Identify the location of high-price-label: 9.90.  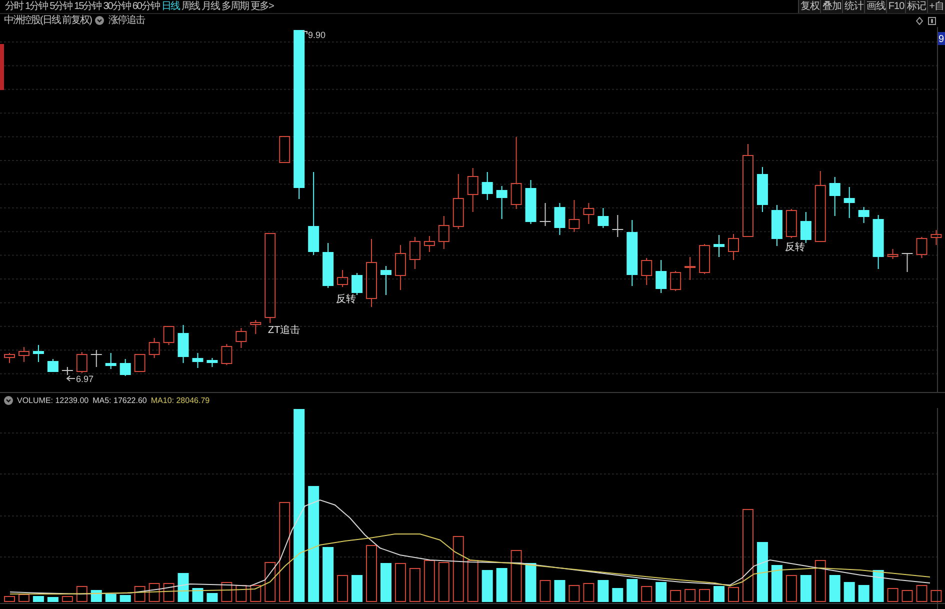
(317, 35).